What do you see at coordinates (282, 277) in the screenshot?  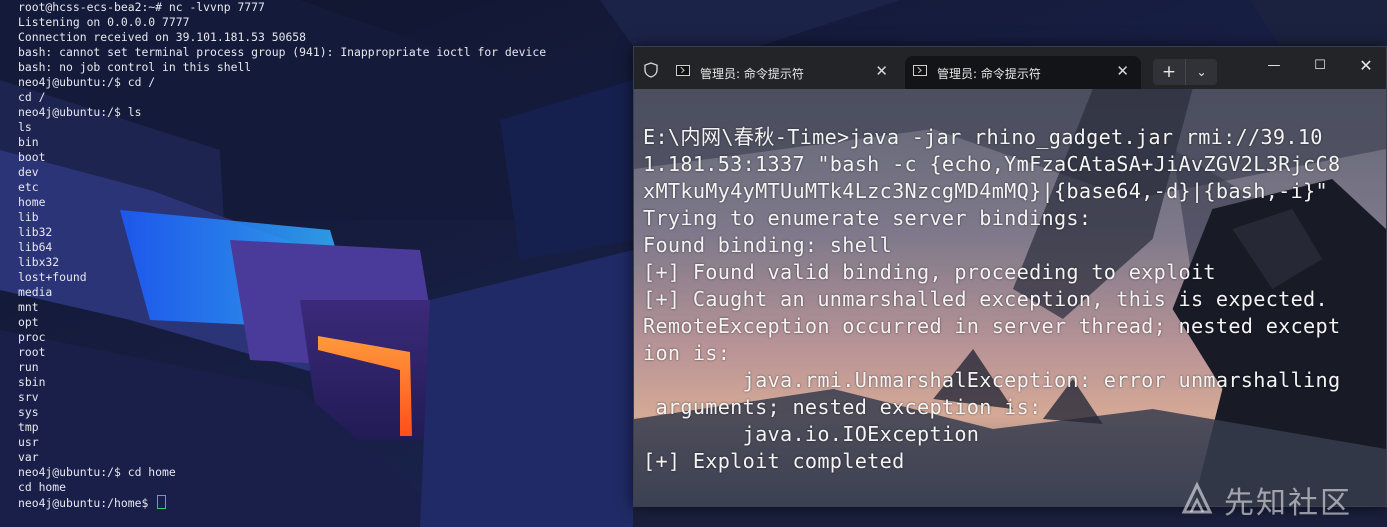 I see `shell-line: lost+found` at bounding box center [282, 277].